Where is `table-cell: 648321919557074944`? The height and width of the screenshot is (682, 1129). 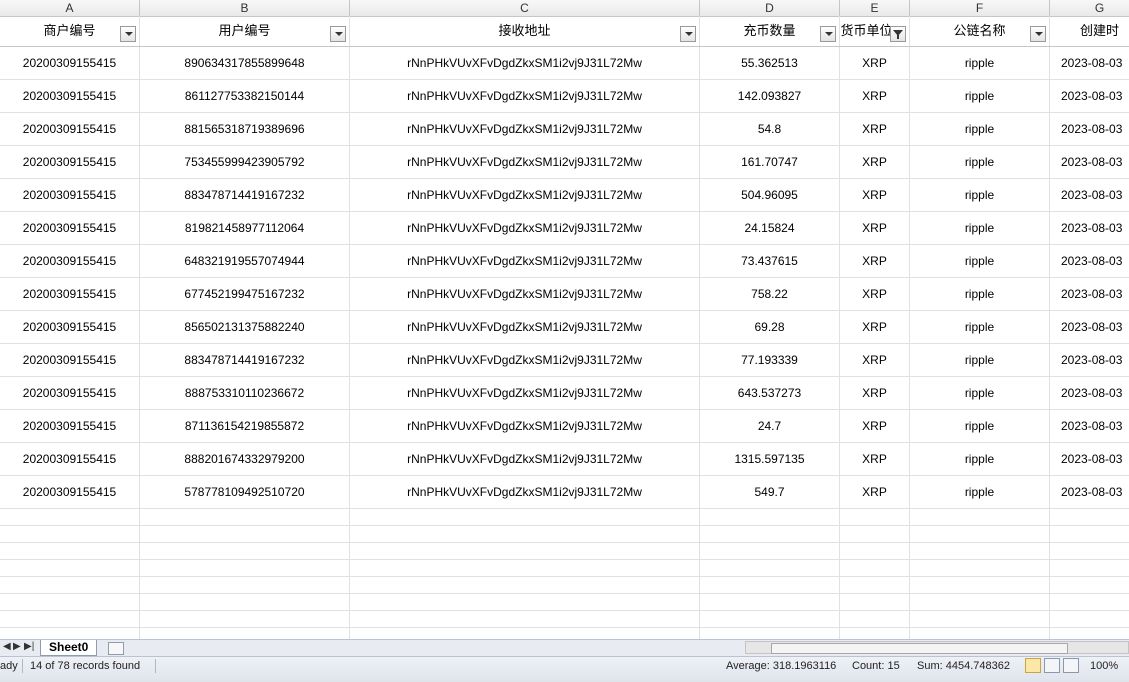 table-cell: 648321919557074944 is located at coordinates (245, 261).